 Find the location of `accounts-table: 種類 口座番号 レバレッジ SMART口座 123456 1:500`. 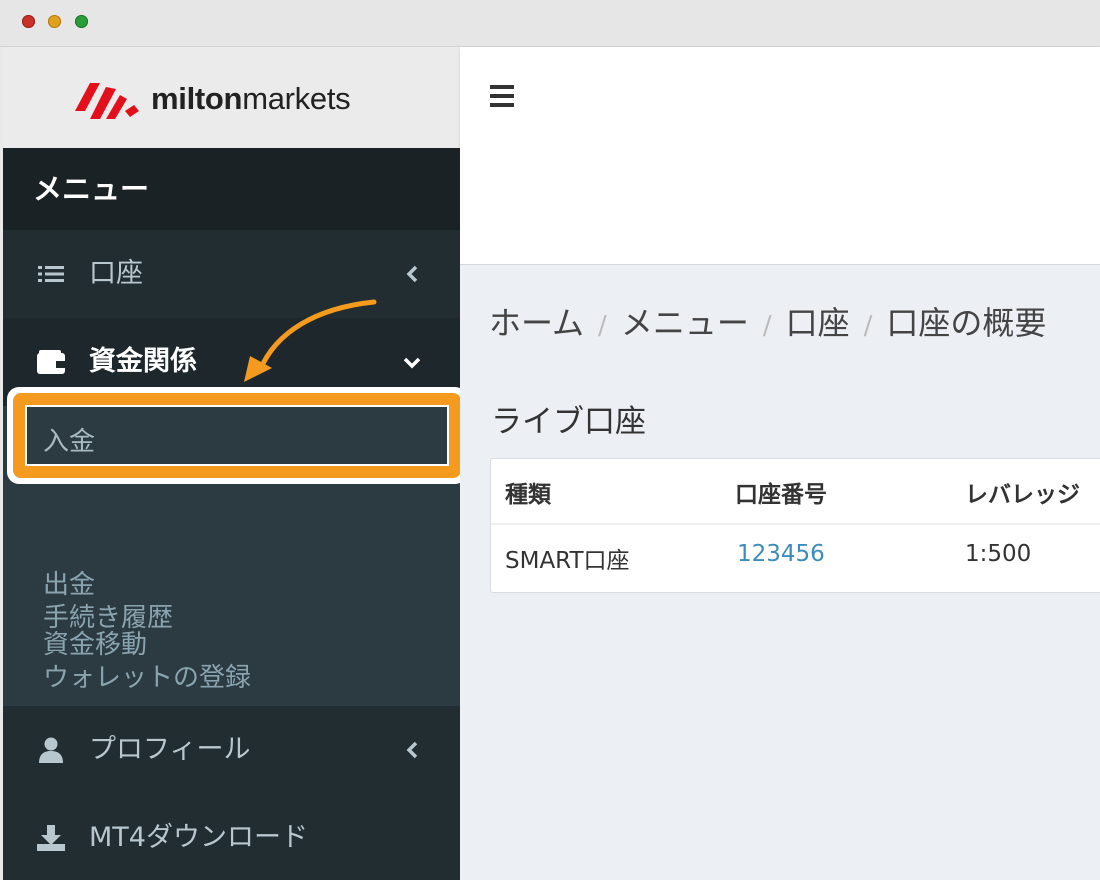

accounts-table: 種類 口座番号 レバレッジ SMART口座 123456 1:500 is located at coordinates (795, 525).